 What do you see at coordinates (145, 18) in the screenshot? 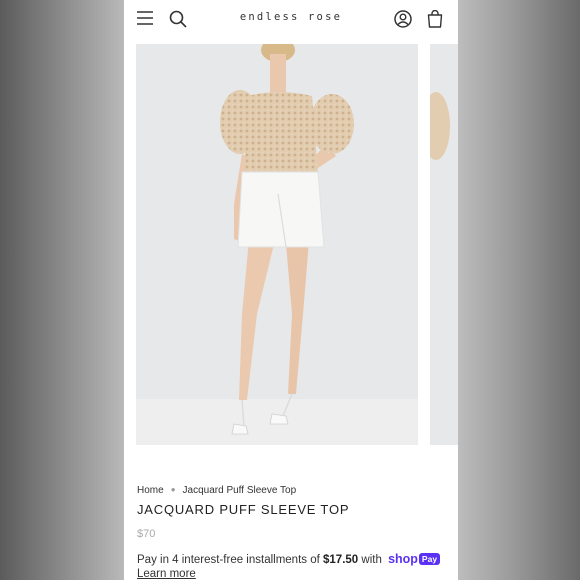
I see `menu-icon` at bounding box center [145, 18].